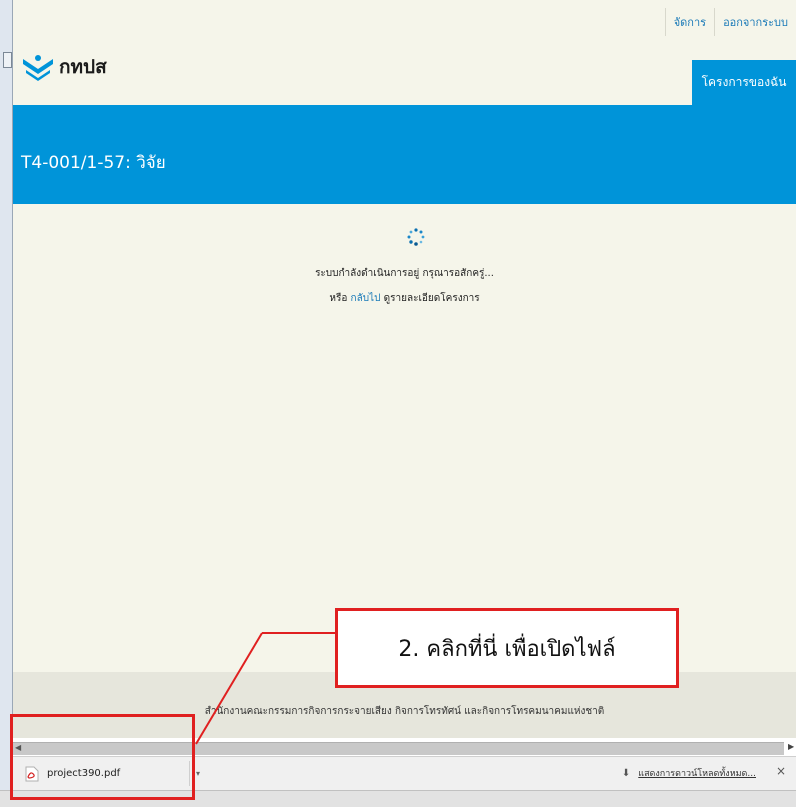 This screenshot has height=807, width=796. I want to click on my-projects-button: โครงการของฉัน, so click(744, 82).